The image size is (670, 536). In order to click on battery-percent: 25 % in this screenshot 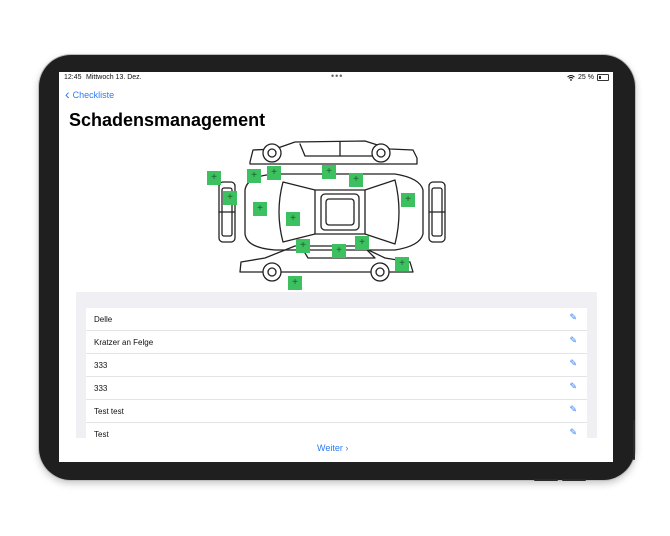, I will do `click(586, 77)`.